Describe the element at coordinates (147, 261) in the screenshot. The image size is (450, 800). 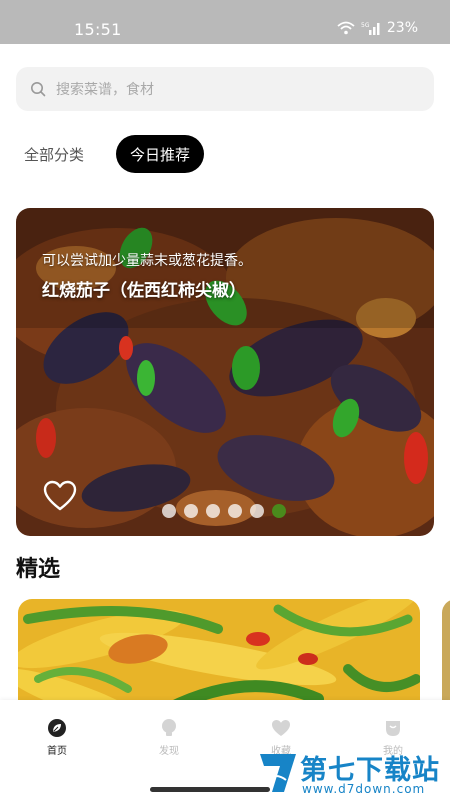
I see `banner-subtitle: 可以尝试加少量蒜末或葱花提香。` at that location.